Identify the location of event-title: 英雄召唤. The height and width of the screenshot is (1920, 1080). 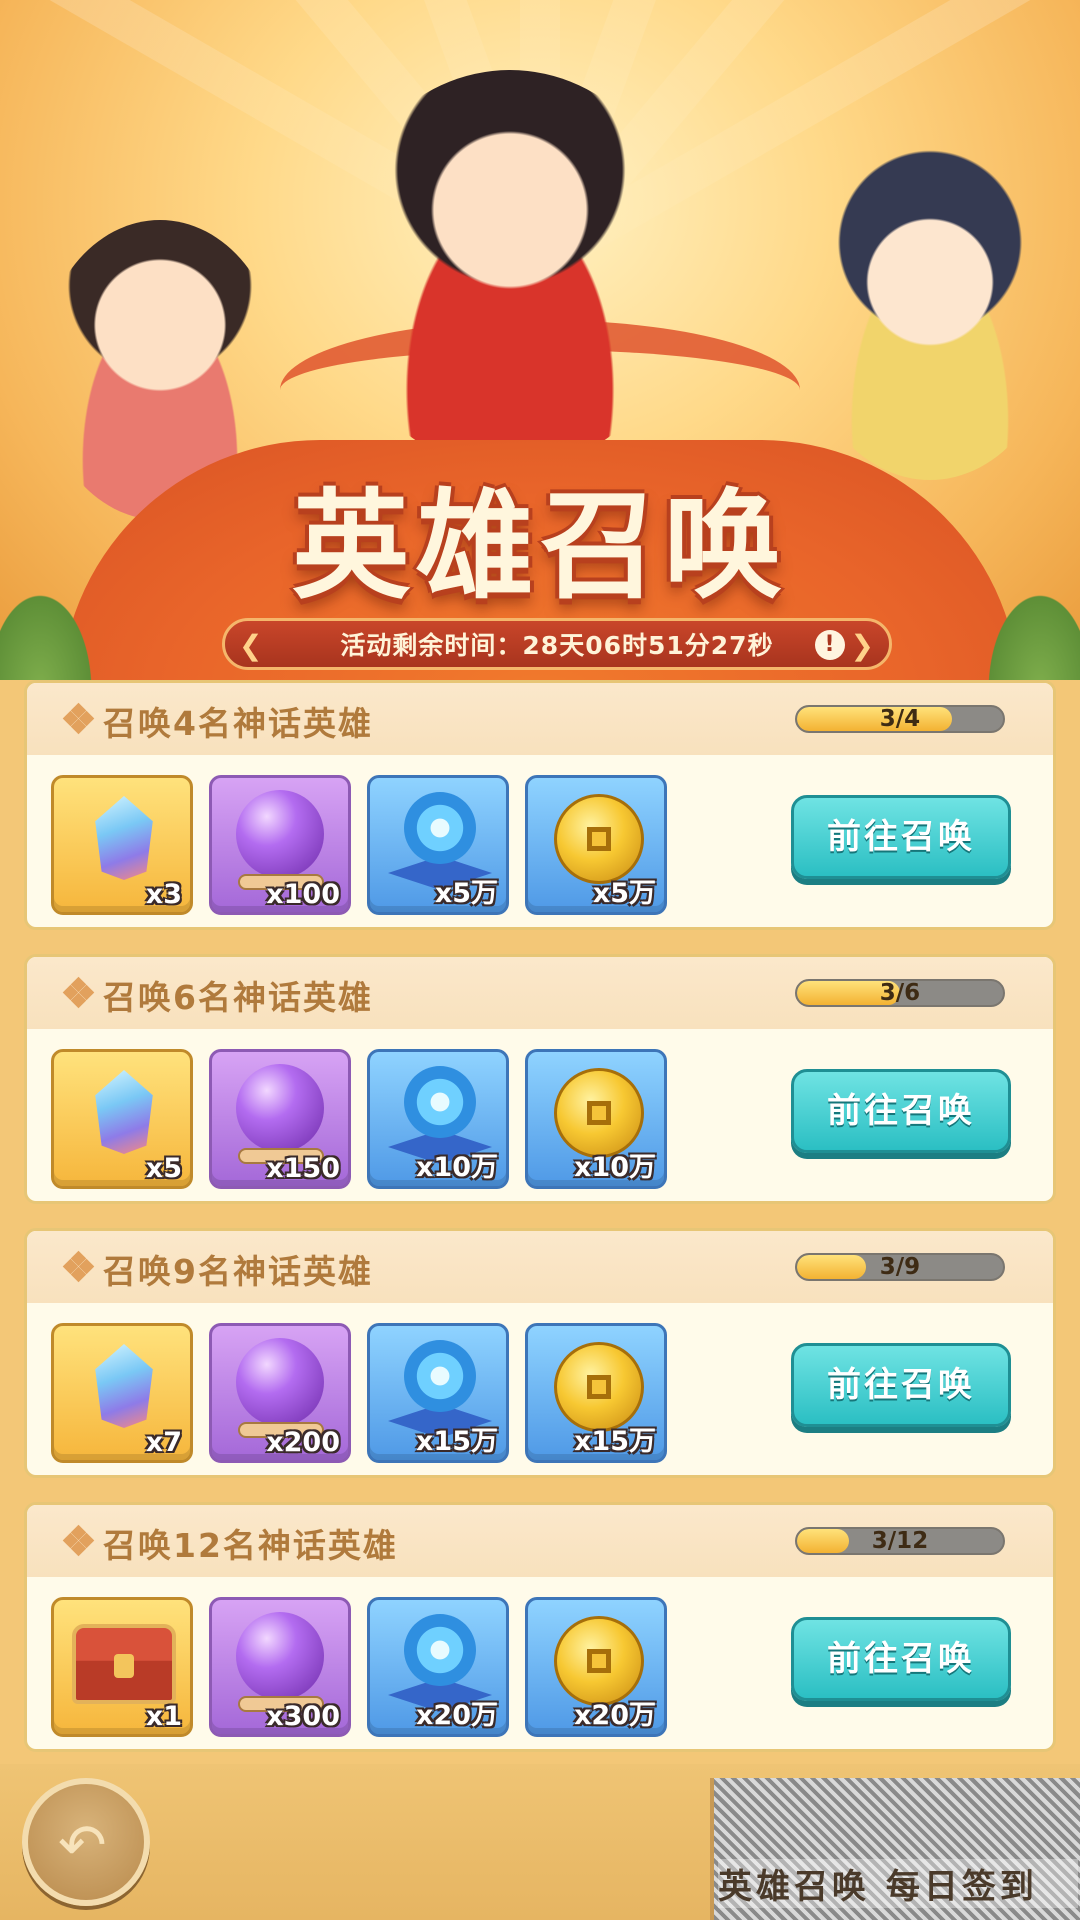
(539, 545).